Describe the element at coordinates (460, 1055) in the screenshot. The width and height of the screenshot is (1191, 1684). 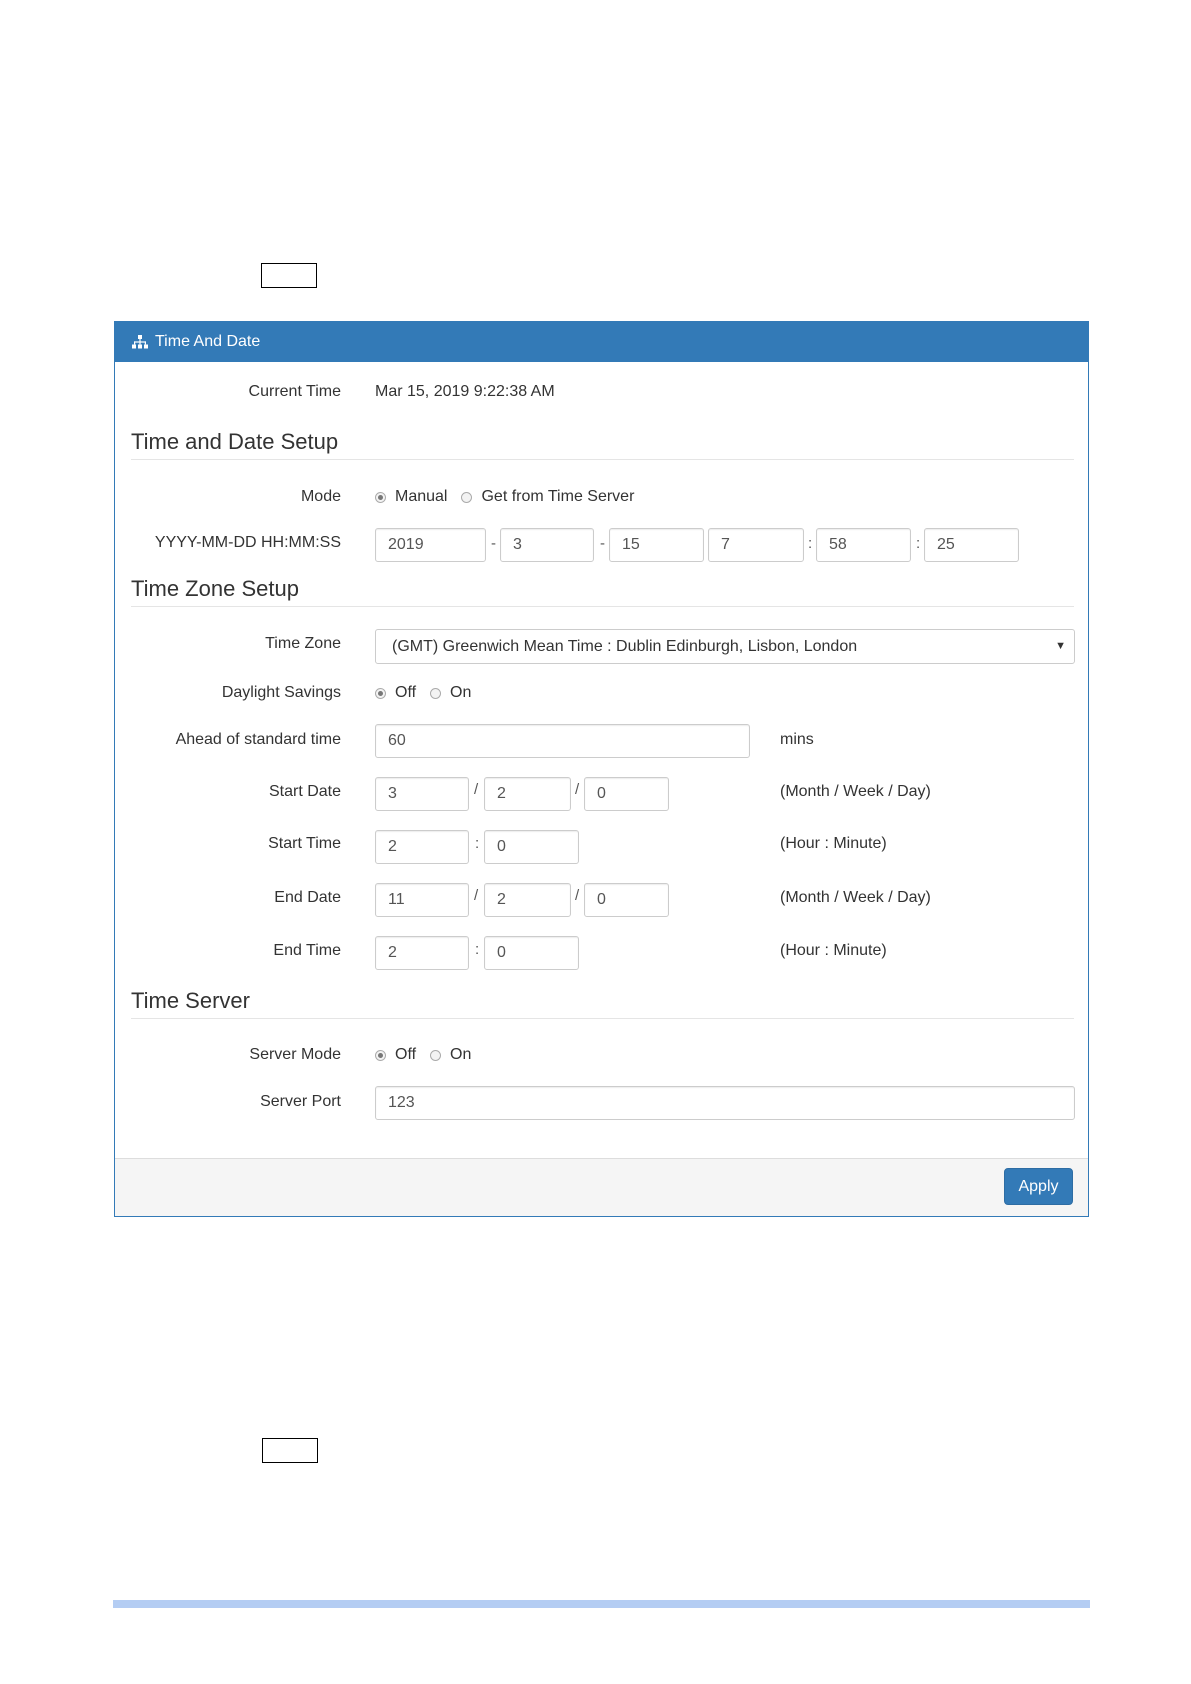
I see `server-on-label: On` at that location.